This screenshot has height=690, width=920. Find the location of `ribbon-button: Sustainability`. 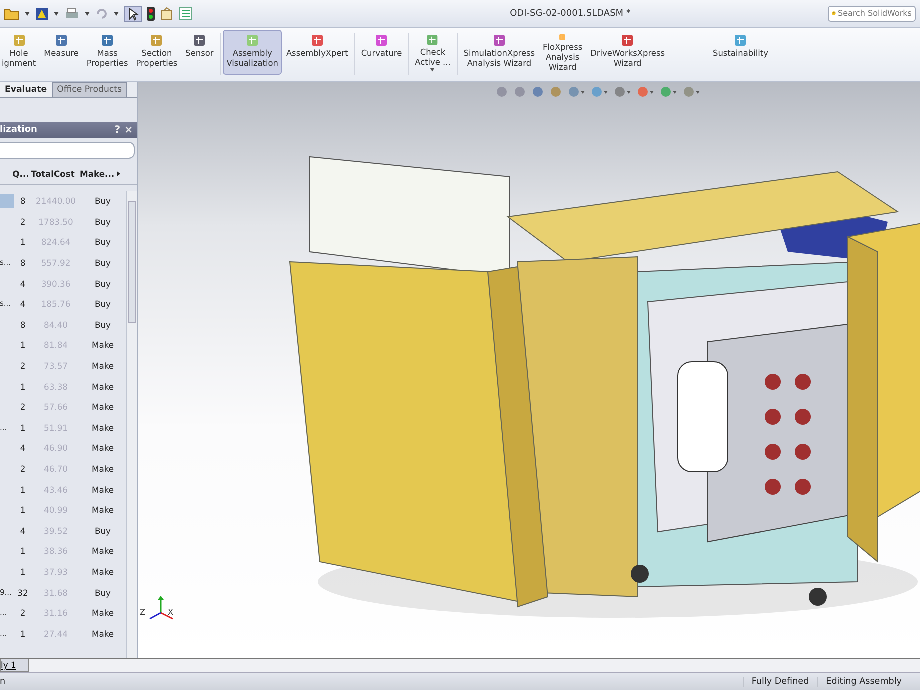

ribbon-button: Sustainability is located at coordinates (740, 52).